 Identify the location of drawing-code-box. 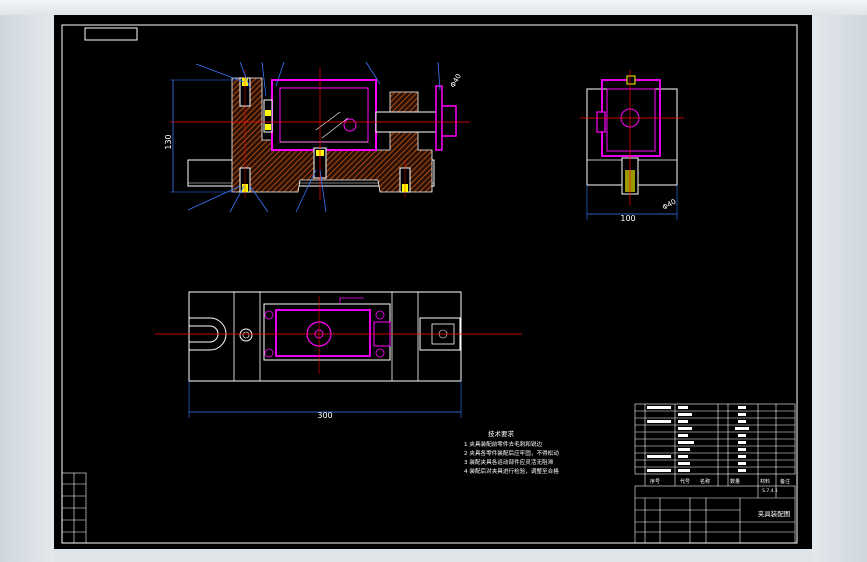
(111, 34).